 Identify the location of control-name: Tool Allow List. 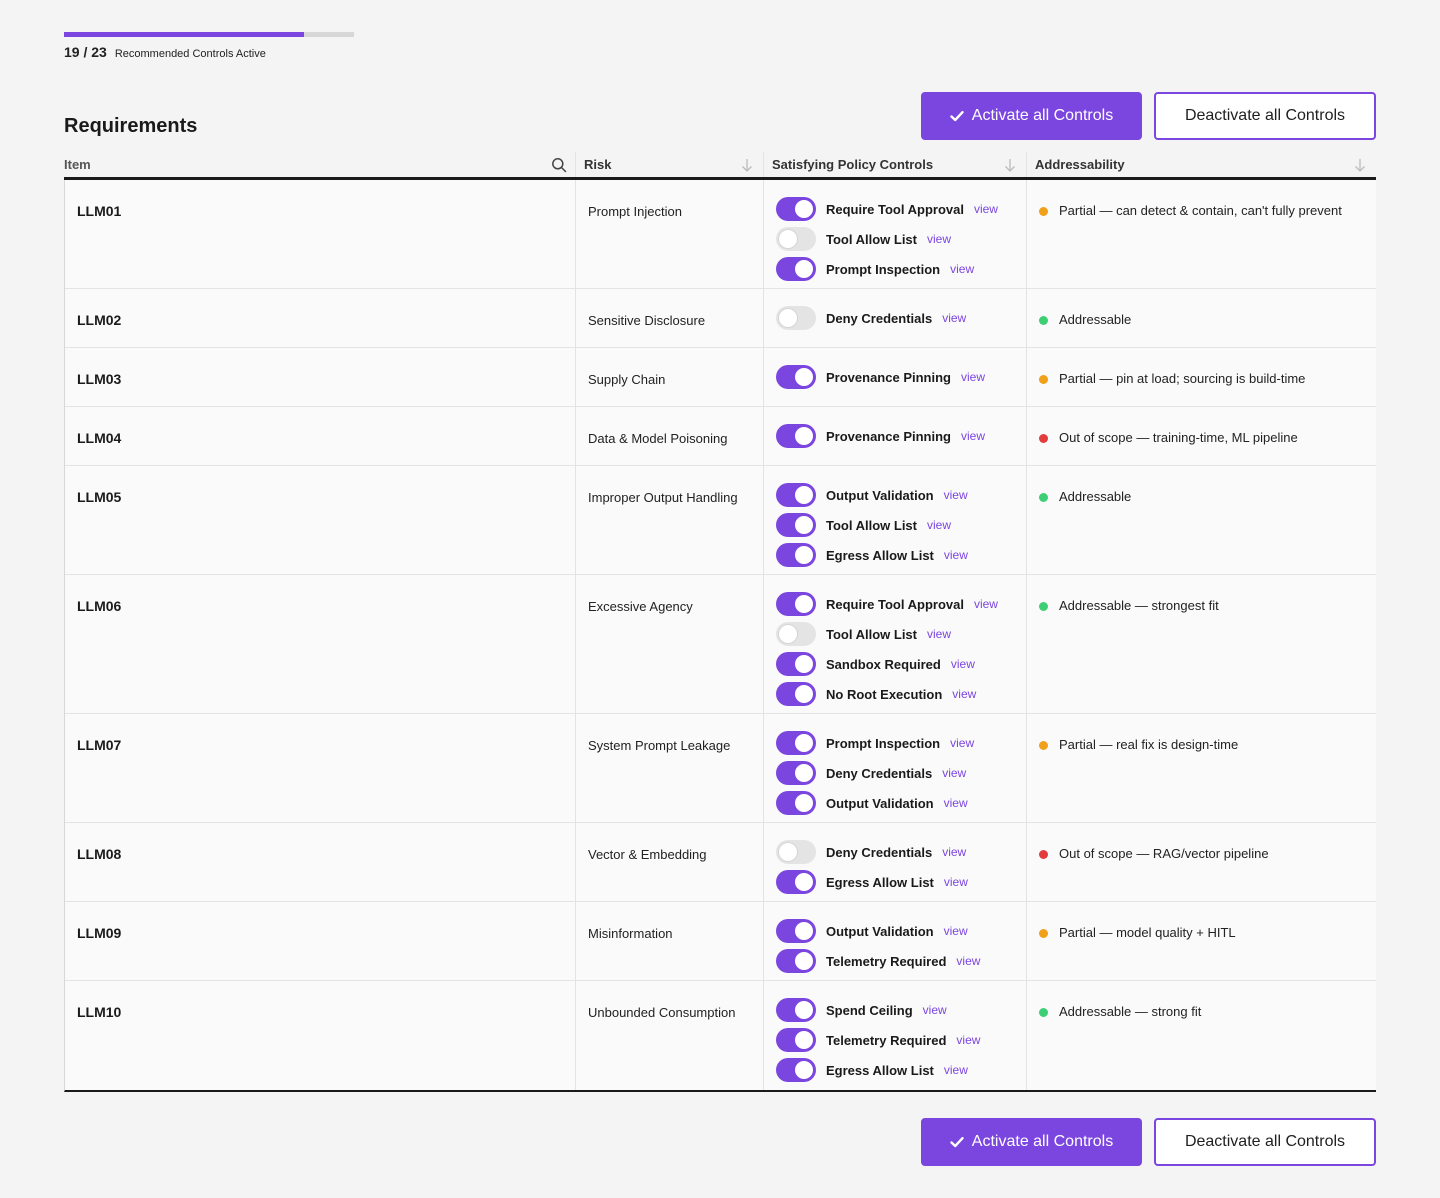
(871, 525).